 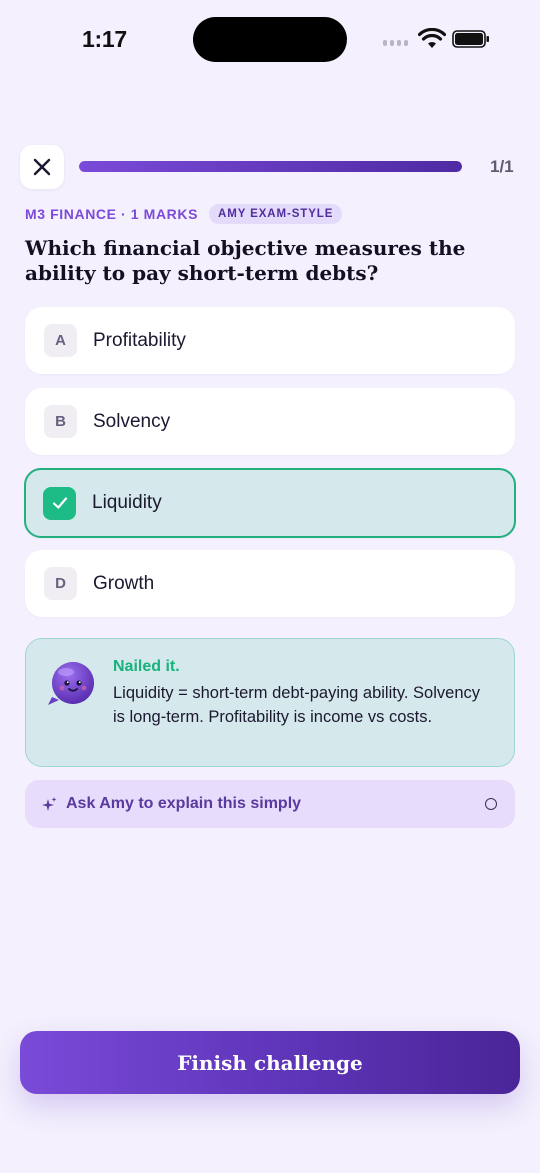 What do you see at coordinates (276, 214) in the screenshot?
I see `exam-style-badge: AMY EXAM-STYLE` at bounding box center [276, 214].